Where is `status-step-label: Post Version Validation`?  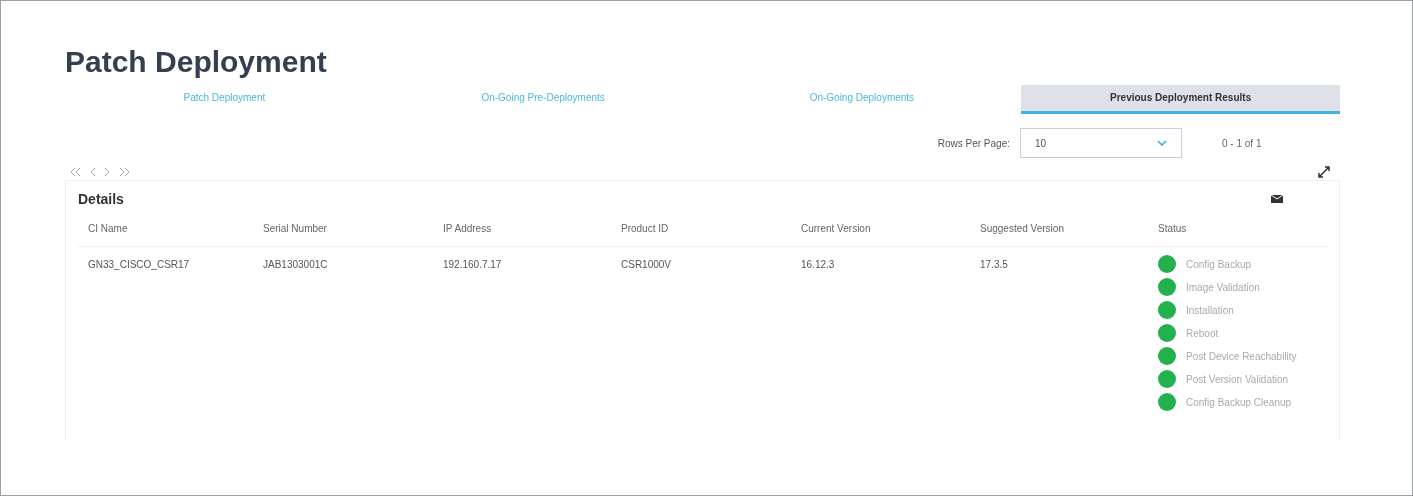
status-step-label: Post Version Validation is located at coordinates (1237, 379).